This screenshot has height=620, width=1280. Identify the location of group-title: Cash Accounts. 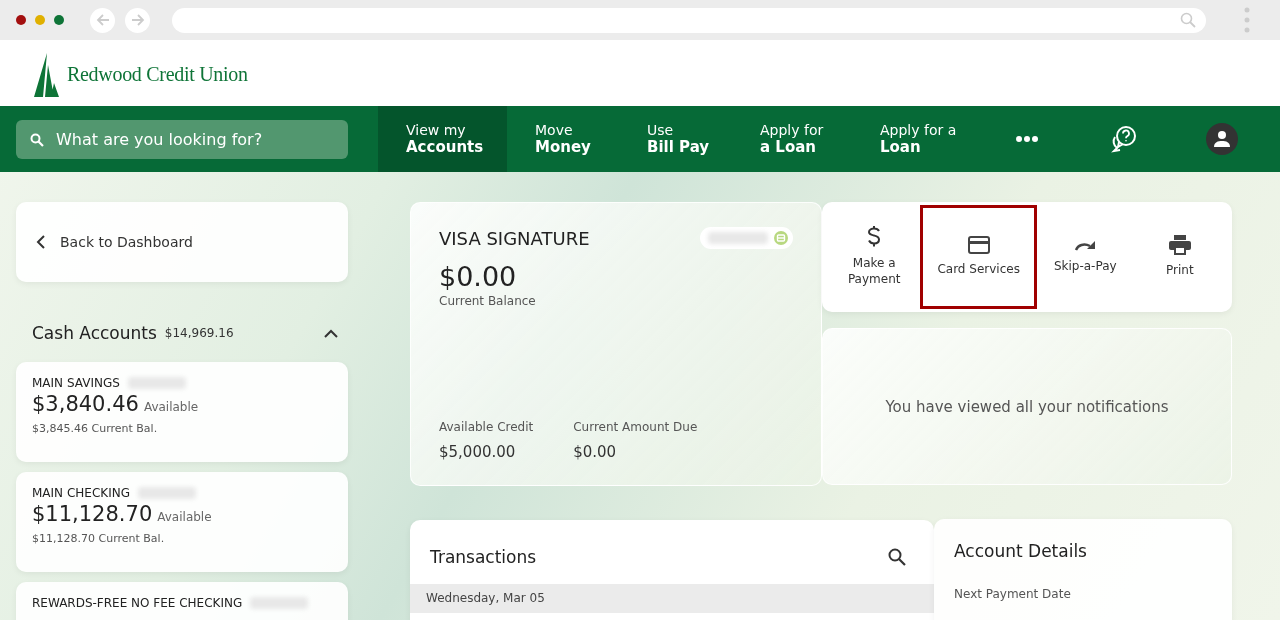
(94, 333).